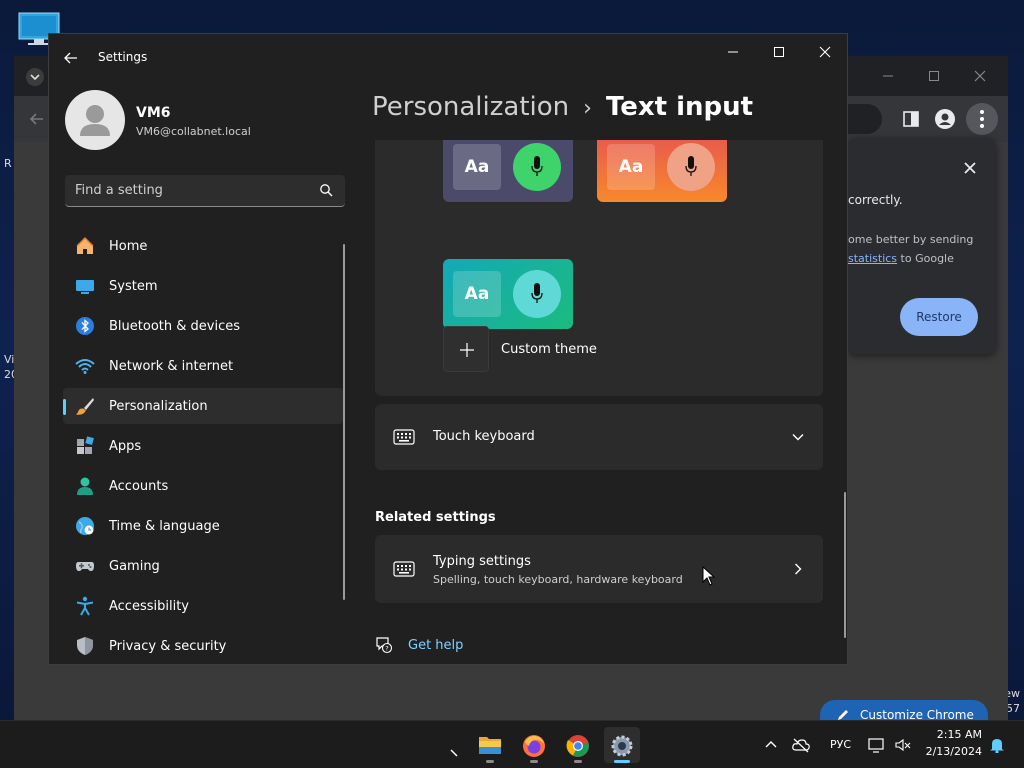  Describe the element at coordinates (158, 406) in the screenshot. I see `sidebar-item-label: Personalization` at that location.